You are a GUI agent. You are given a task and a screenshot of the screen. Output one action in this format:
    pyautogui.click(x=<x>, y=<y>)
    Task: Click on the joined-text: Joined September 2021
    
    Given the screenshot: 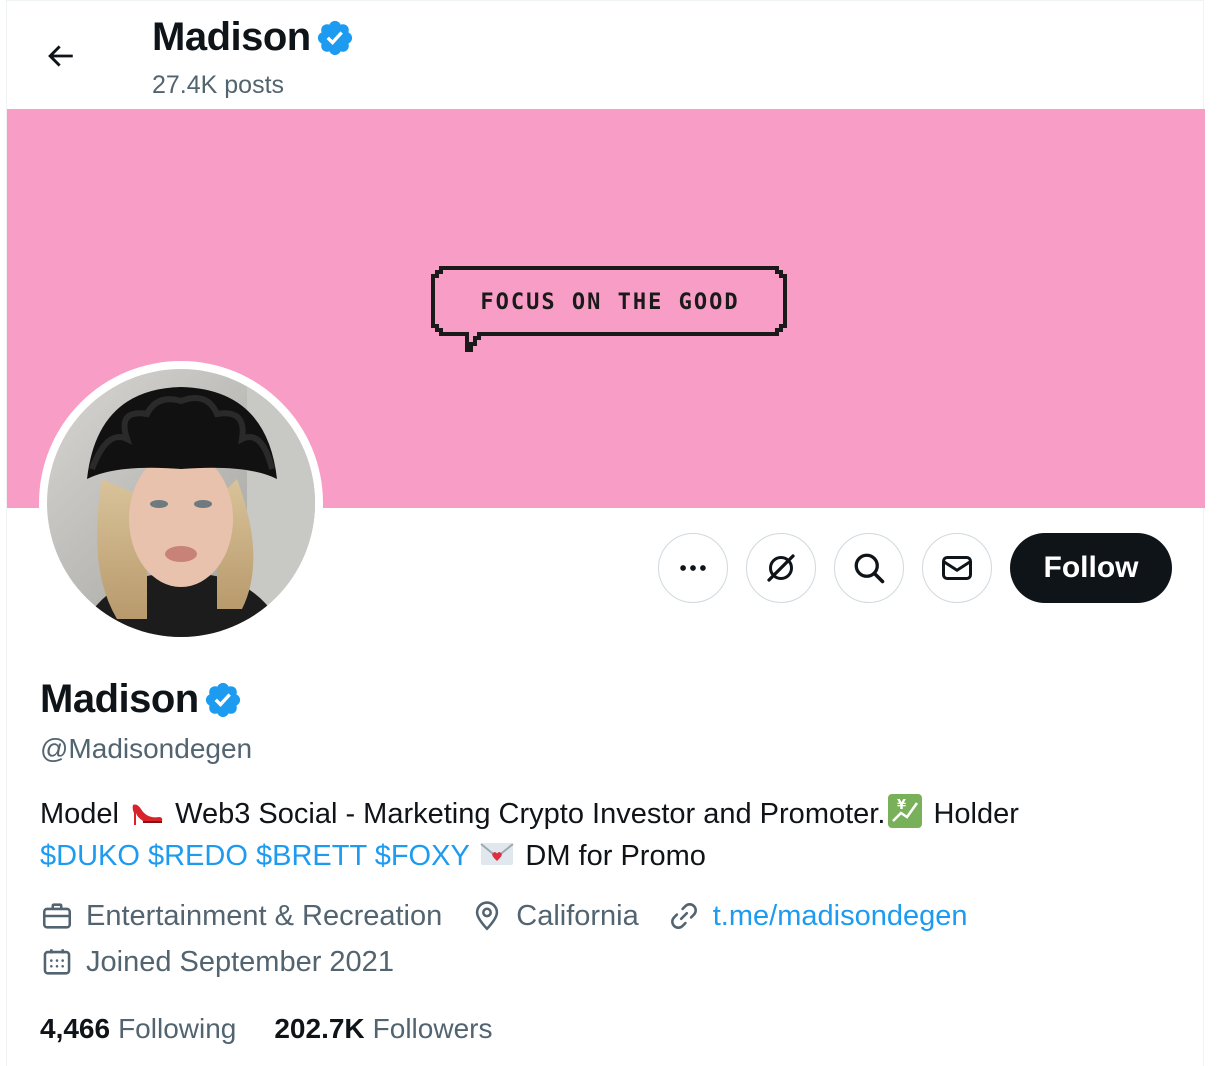 What is the action you would take?
    pyautogui.click(x=240, y=961)
    